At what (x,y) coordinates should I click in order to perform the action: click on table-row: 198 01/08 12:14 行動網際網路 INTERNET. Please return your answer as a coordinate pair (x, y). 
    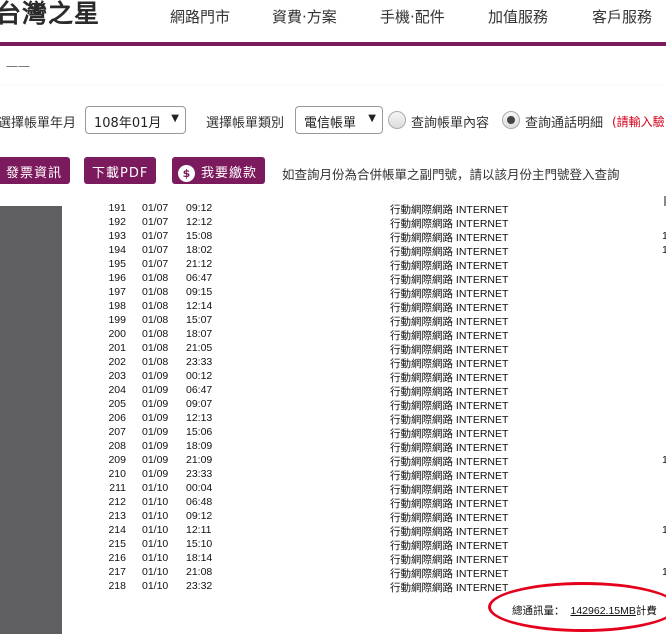
    Looking at the image, I should click on (364, 307).